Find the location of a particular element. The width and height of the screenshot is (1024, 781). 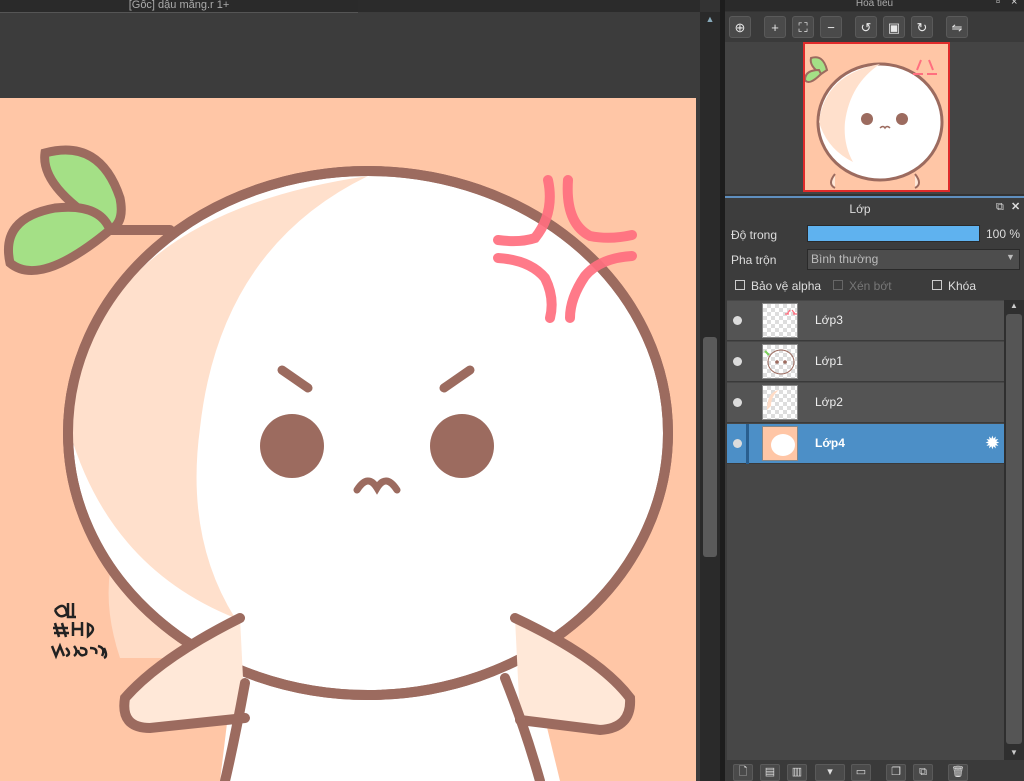

layer-name: Lớp3 is located at coordinates (829, 320).